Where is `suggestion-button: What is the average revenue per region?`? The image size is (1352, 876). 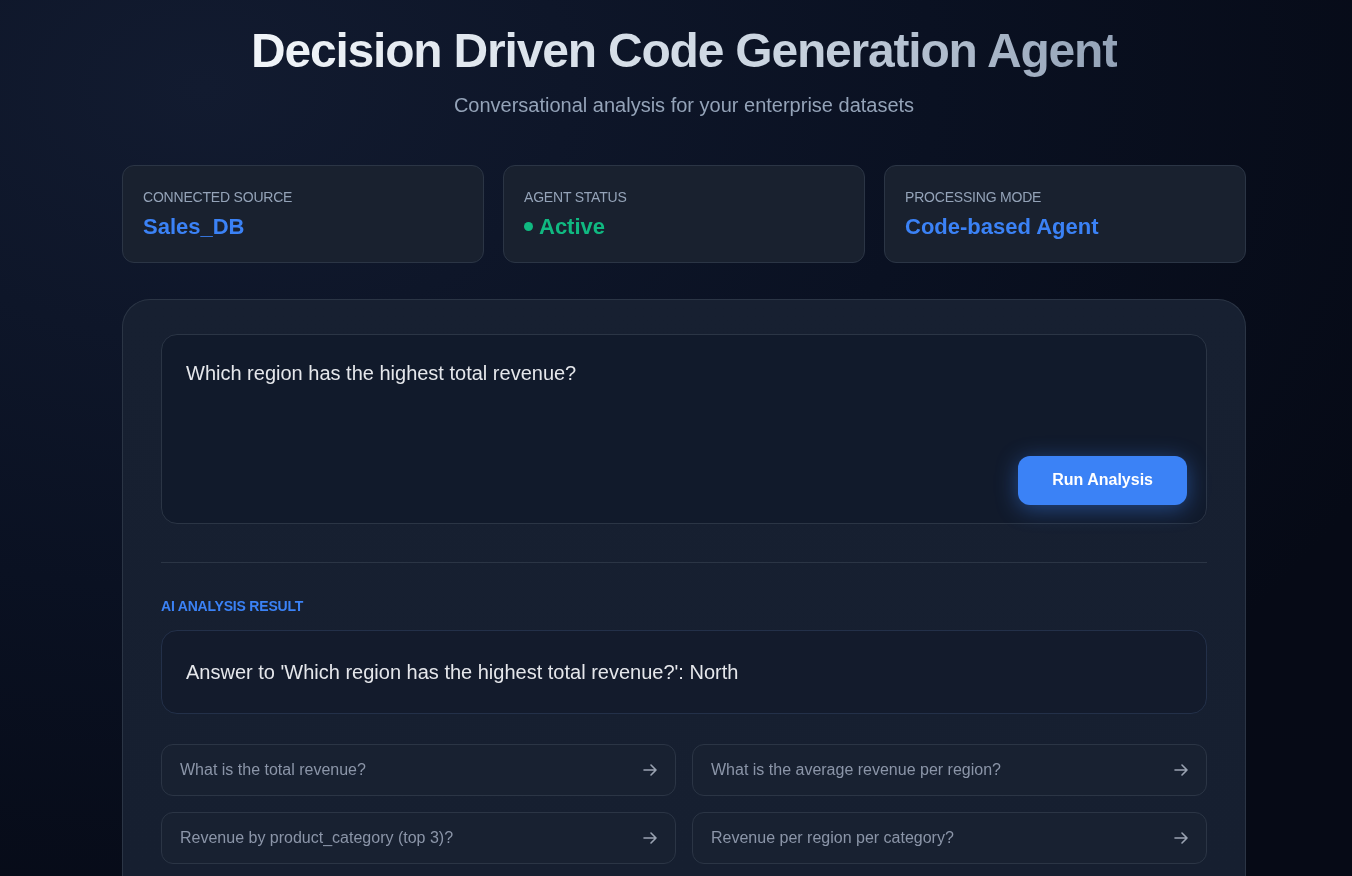
suggestion-button: What is the average revenue per region? is located at coordinates (949, 769).